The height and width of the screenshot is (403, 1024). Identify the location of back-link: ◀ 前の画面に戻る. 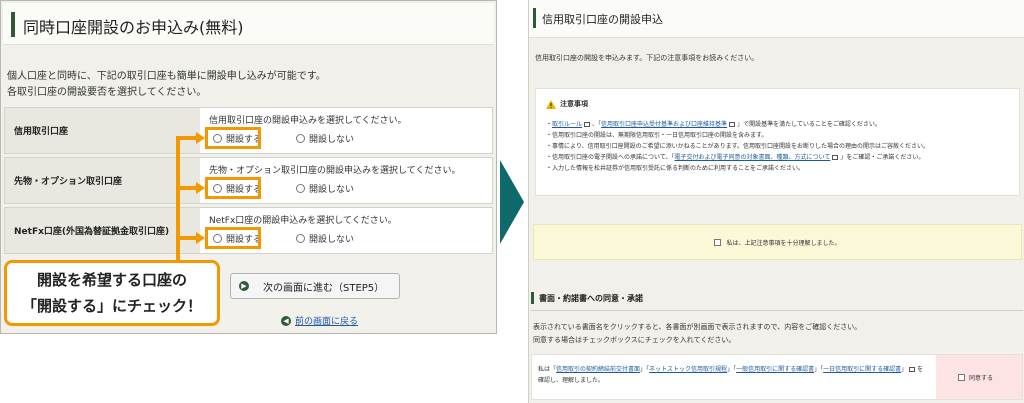
(319, 320).